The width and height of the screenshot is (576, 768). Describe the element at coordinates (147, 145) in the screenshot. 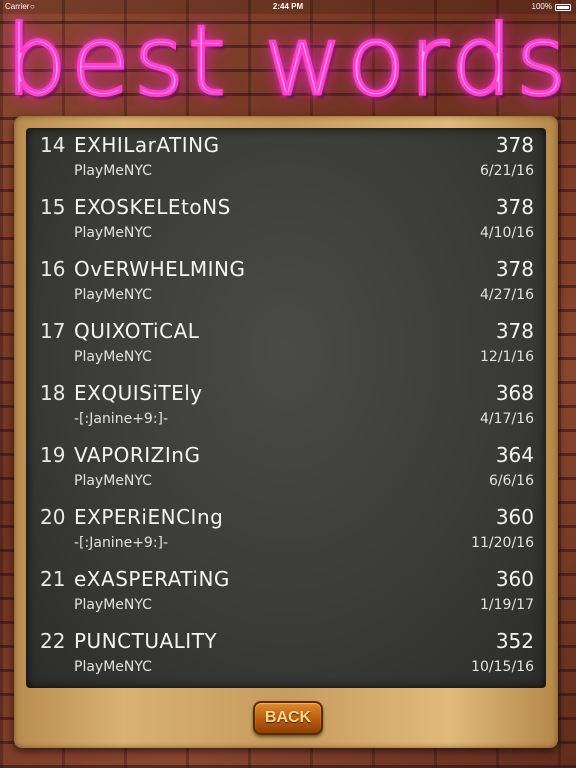

I see `row-word: EXHILarATING` at that location.